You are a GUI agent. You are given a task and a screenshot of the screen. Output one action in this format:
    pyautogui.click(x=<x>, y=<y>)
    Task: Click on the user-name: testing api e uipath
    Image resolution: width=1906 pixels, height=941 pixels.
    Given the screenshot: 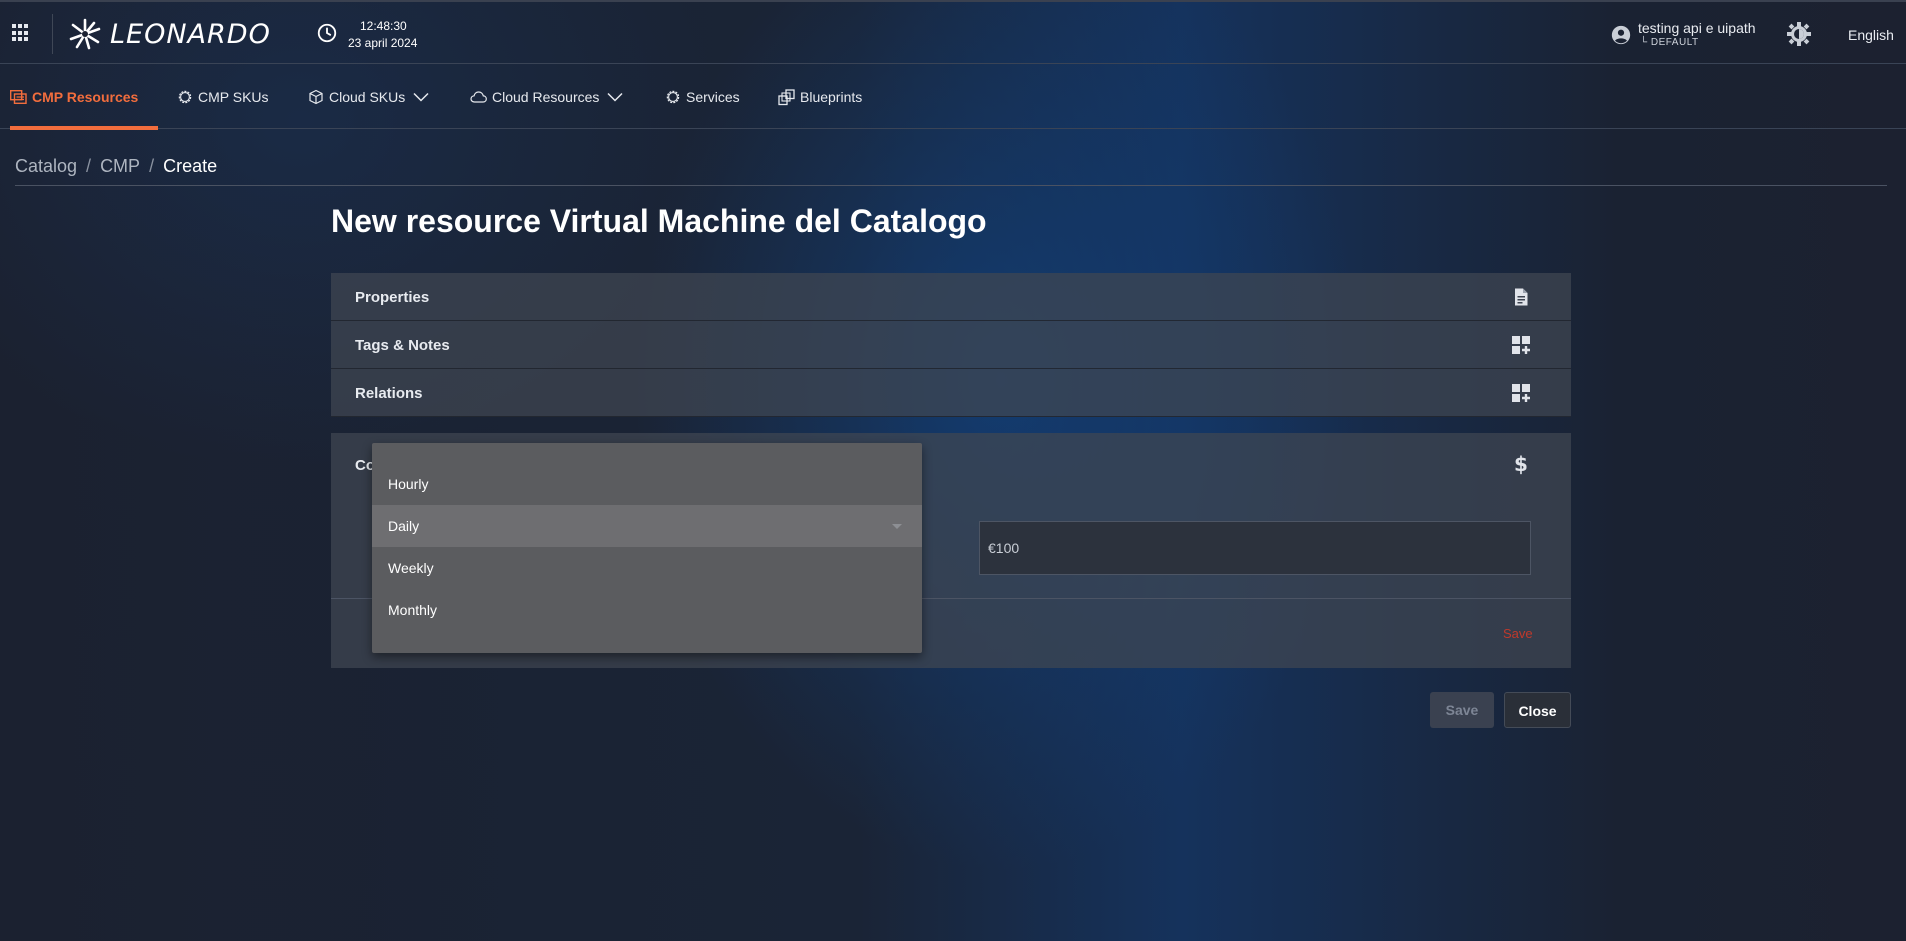 What is the action you would take?
    pyautogui.click(x=1697, y=28)
    